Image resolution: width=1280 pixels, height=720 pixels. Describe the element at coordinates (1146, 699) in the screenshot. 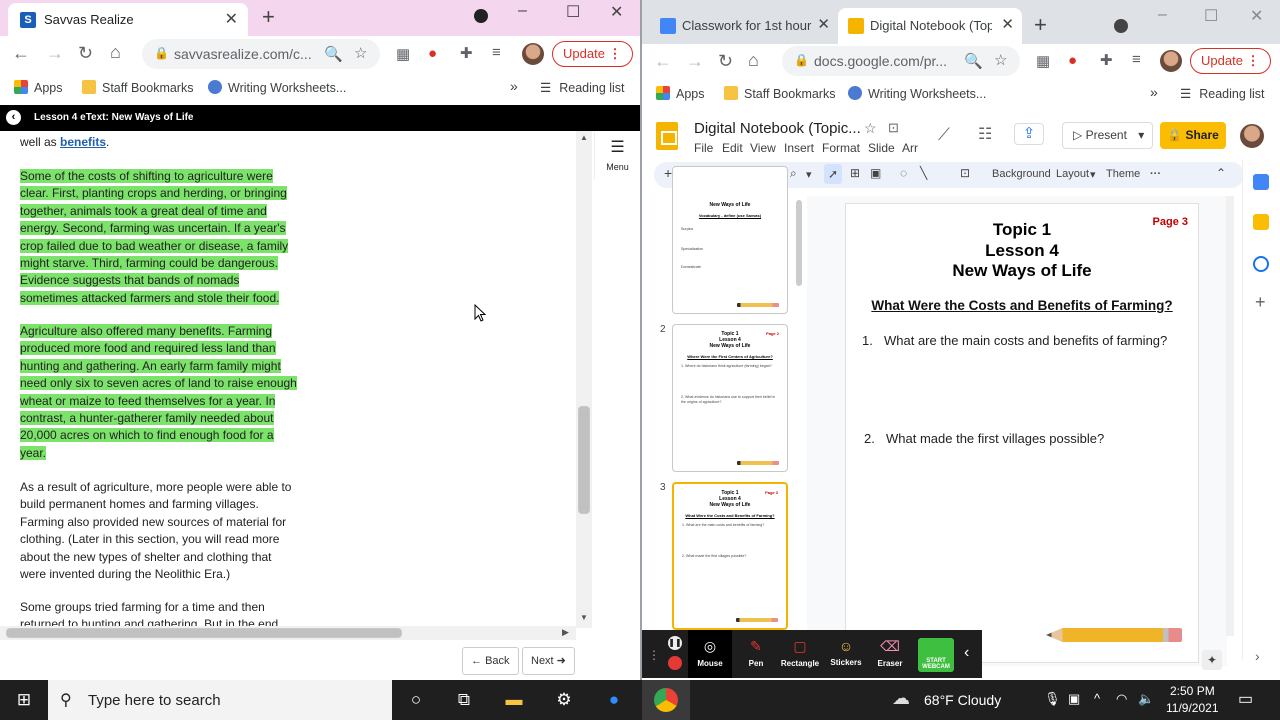

I see `volume-icon: 🔈` at that location.